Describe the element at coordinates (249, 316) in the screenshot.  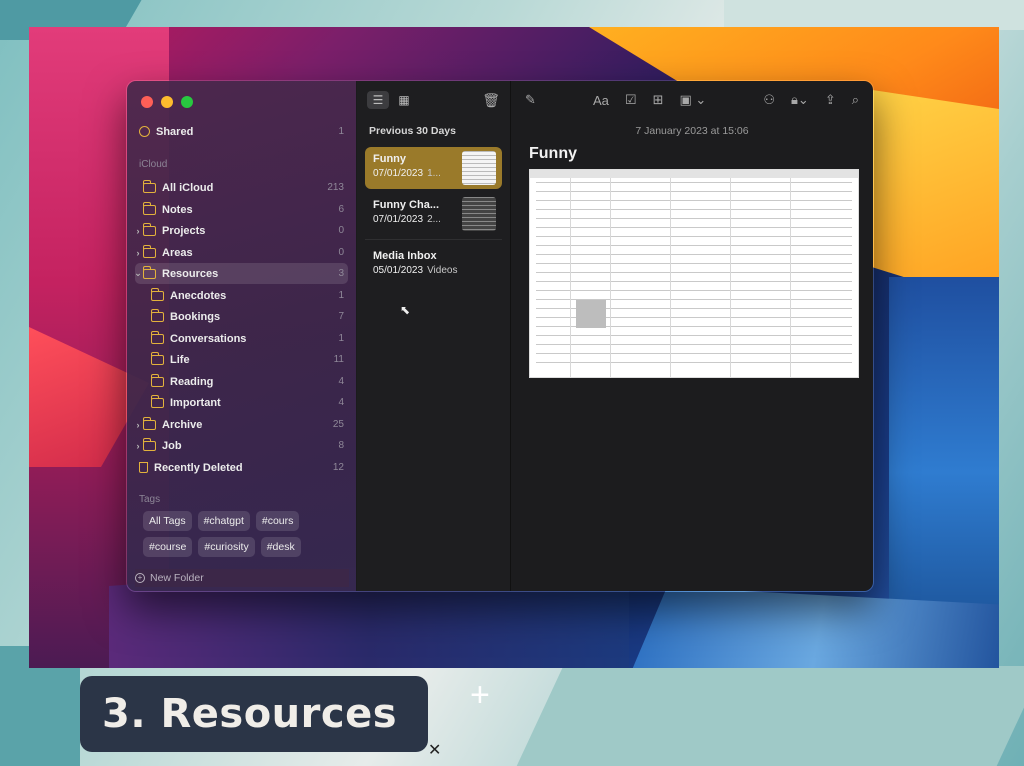
I see `sidebar-item-bookings: Bookings 7` at that location.